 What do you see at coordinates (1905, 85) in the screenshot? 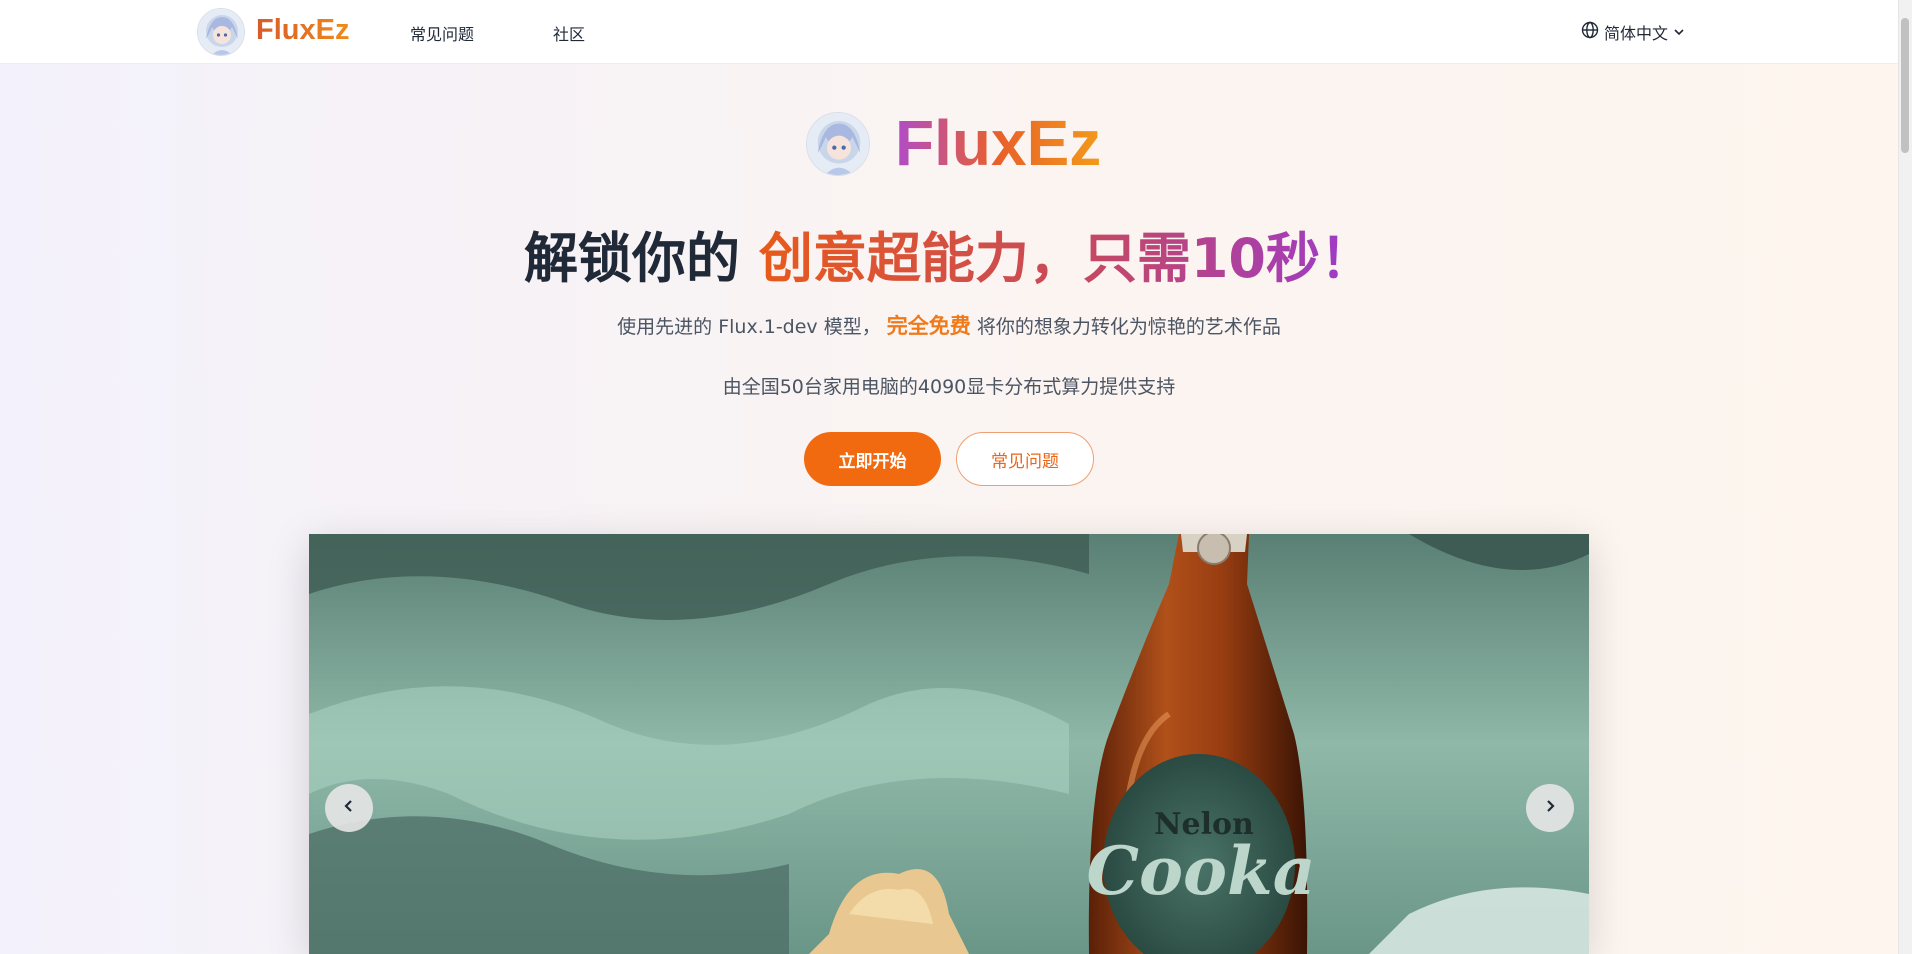
I see `scrollbar-thumb` at bounding box center [1905, 85].